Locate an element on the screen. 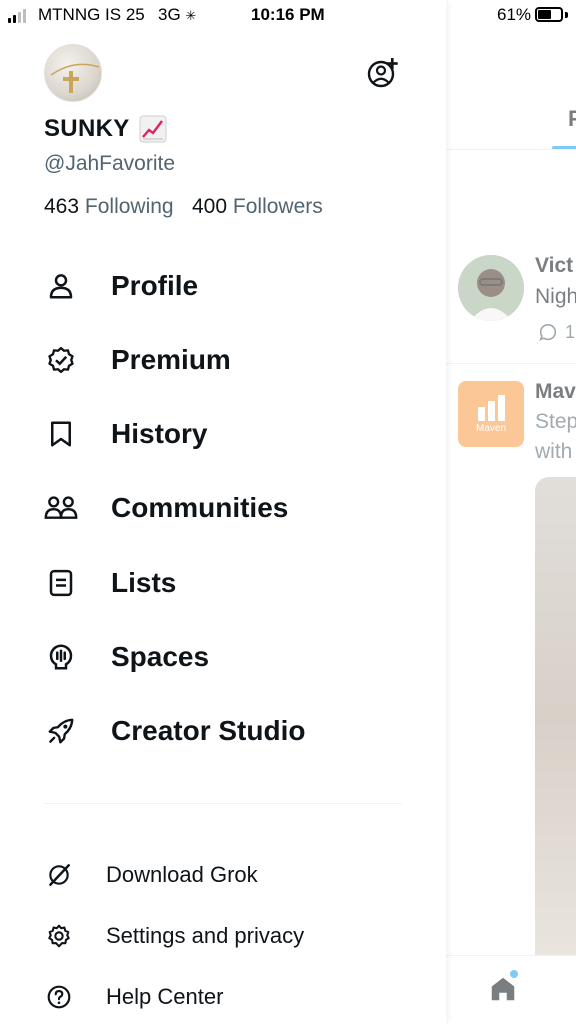 This screenshot has width=576, height=1024. menu-label: Help Center is located at coordinates (165, 996).